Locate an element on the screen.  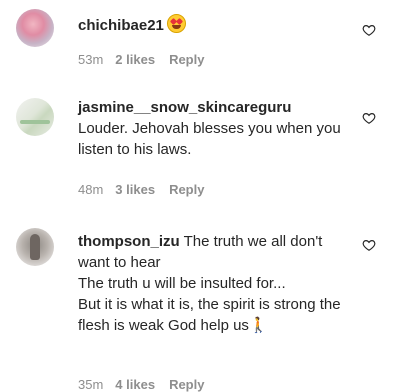
comment-meta: 53m 2 likes Reply is located at coordinates (148, 59).